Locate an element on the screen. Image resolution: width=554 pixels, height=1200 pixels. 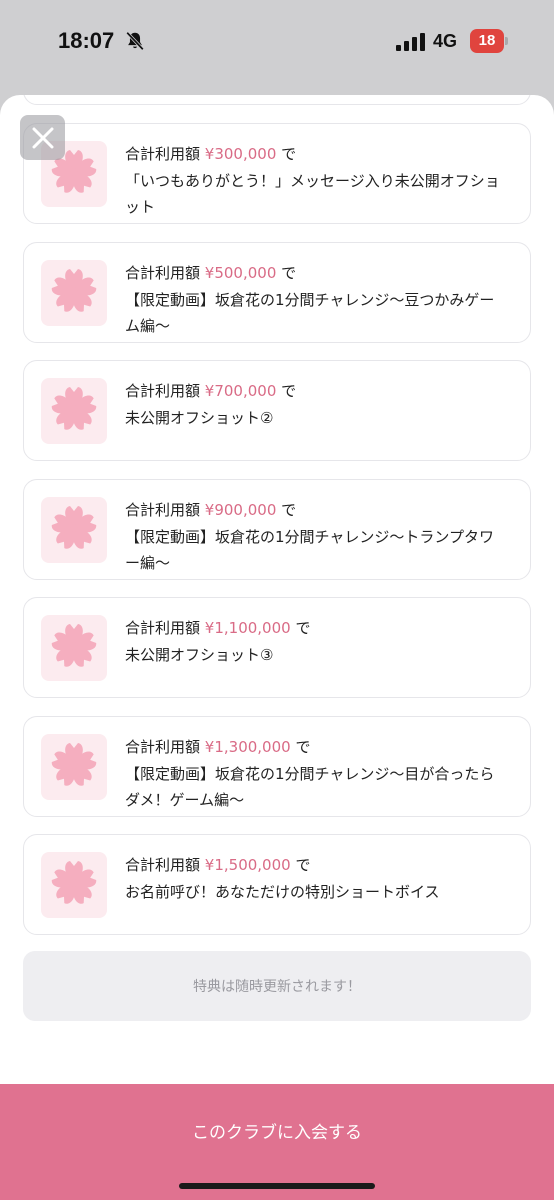
reward-card-partial is located at coordinates (277, 100).